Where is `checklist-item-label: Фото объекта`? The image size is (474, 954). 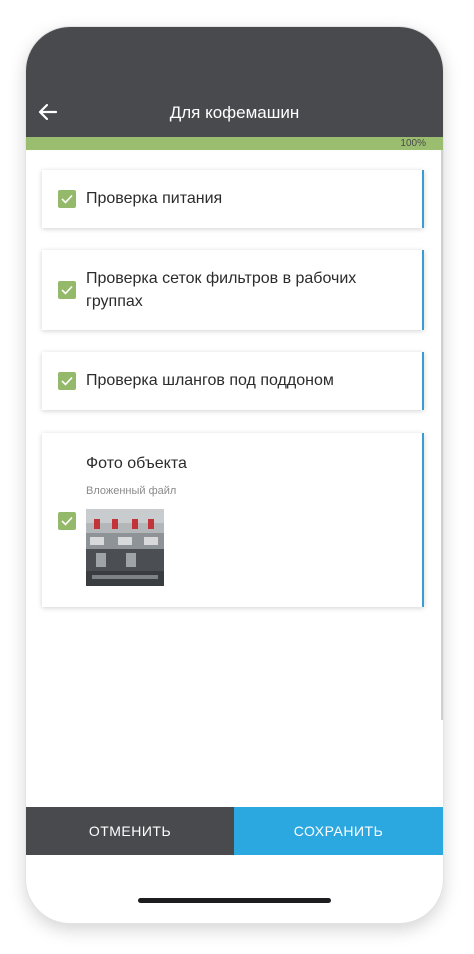 checklist-item-label: Фото объекта is located at coordinates (136, 463).